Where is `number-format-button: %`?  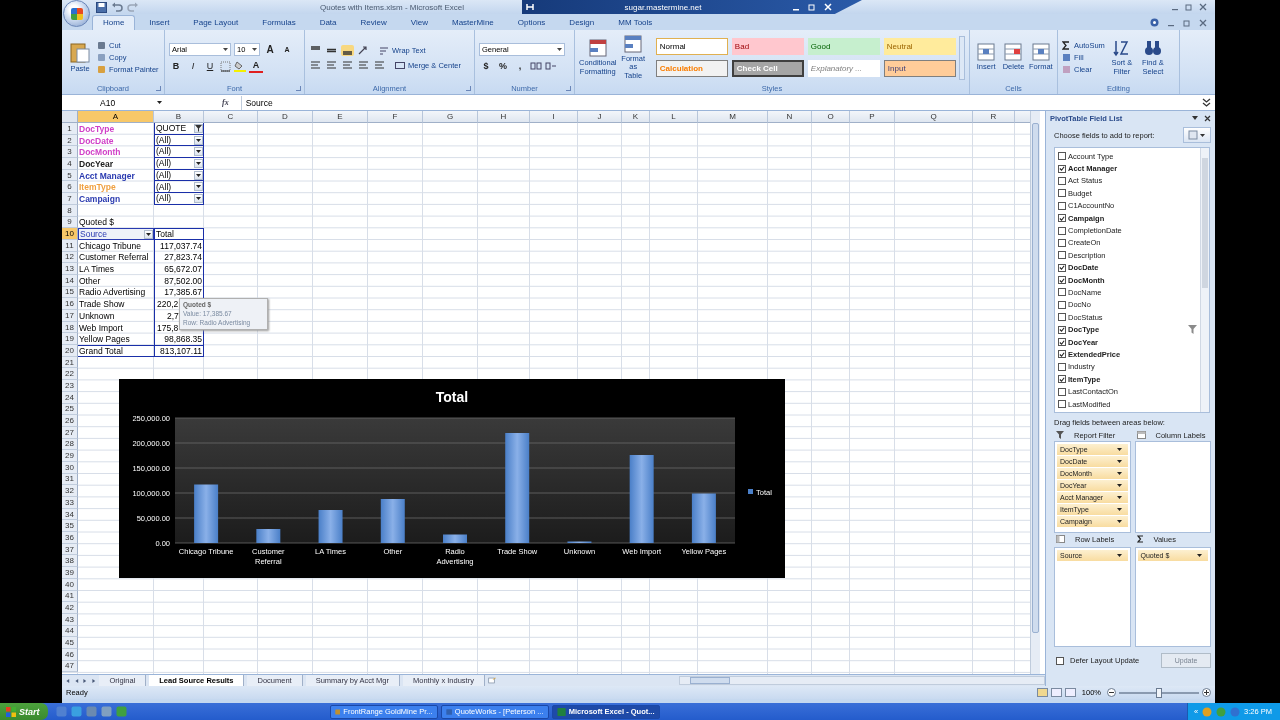
number-format-button: % is located at coordinates (503, 66).